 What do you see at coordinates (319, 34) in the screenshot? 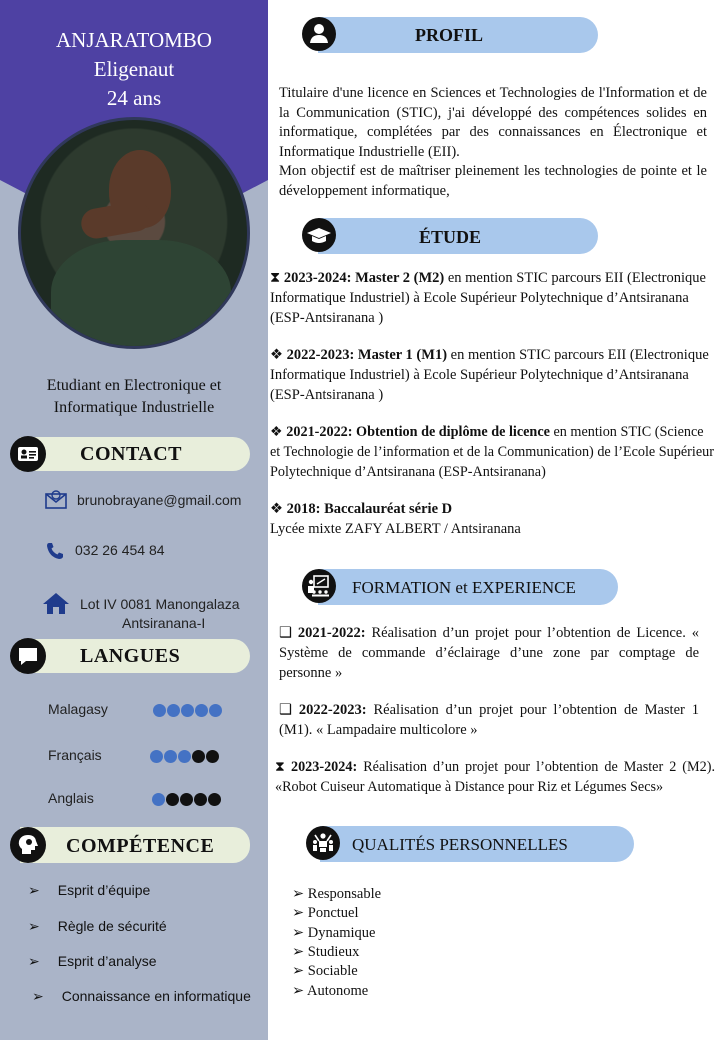
I see `user-icon` at bounding box center [319, 34].